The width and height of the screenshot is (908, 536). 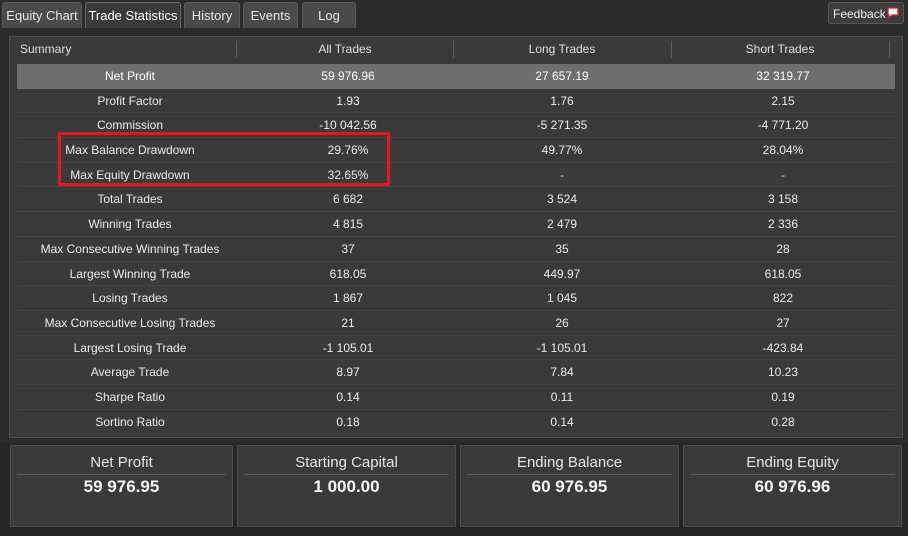 I want to click on row-long-trades: -, so click(x=562, y=174).